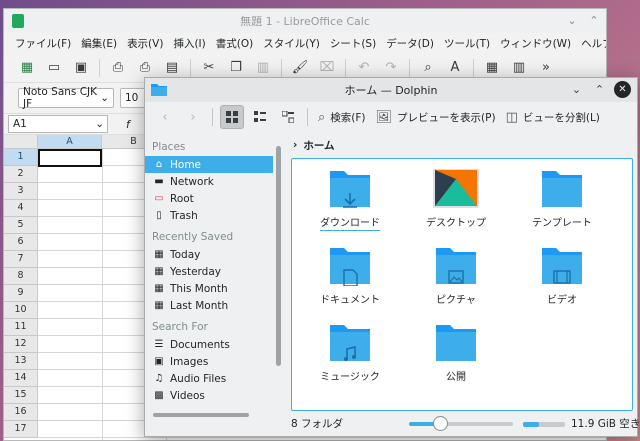 Image resolution: width=640 pixels, height=441 pixels. Describe the element at coordinates (234, 43) in the screenshot. I see `menu-format: 書式(O)` at that location.